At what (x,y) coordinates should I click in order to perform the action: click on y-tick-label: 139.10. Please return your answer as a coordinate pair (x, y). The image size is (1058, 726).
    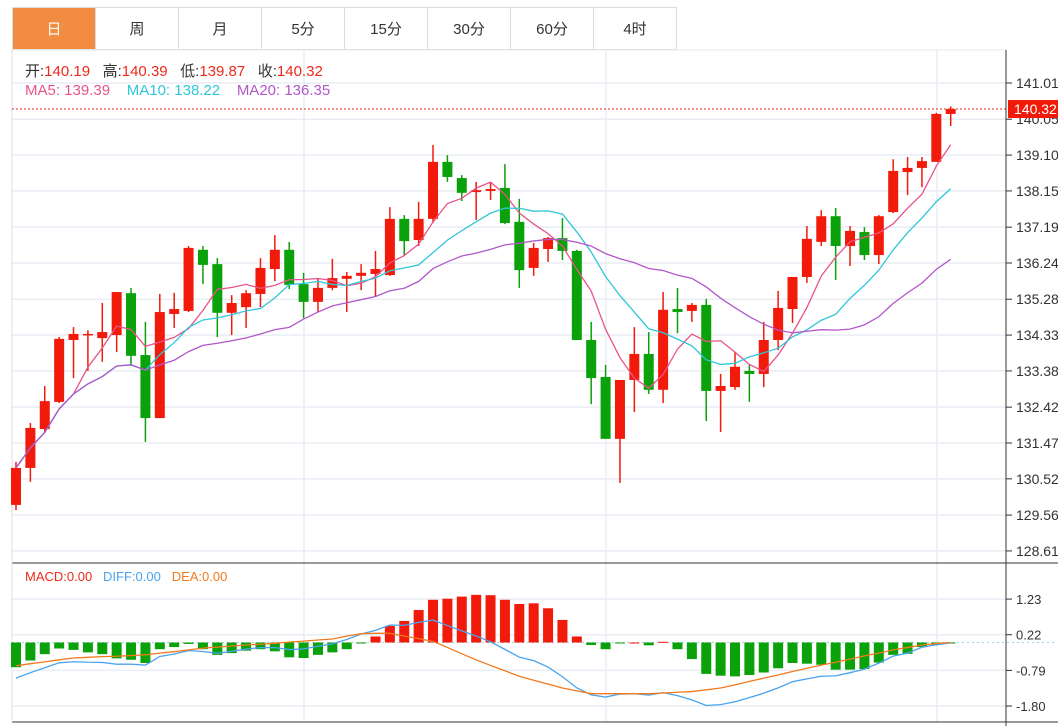
    Looking at the image, I should click on (1037, 155).